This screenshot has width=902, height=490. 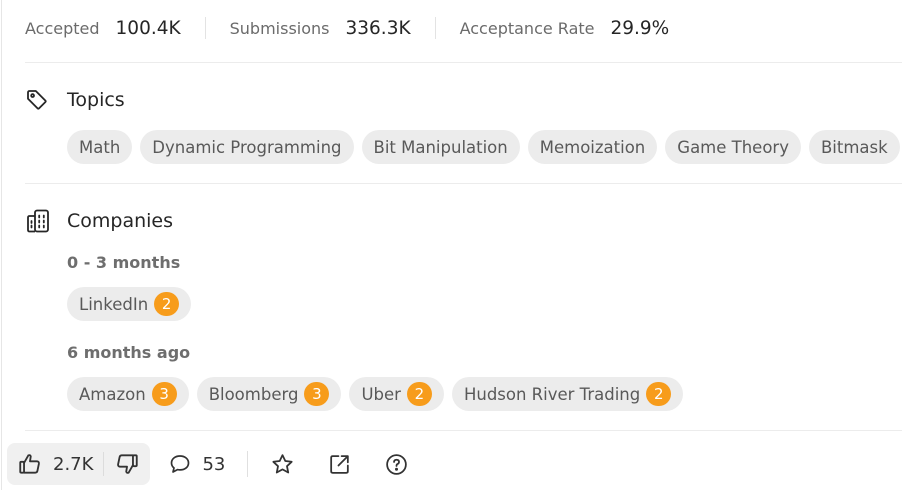 What do you see at coordinates (1, 245) in the screenshot?
I see `panel-left-border` at bounding box center [1, 245].